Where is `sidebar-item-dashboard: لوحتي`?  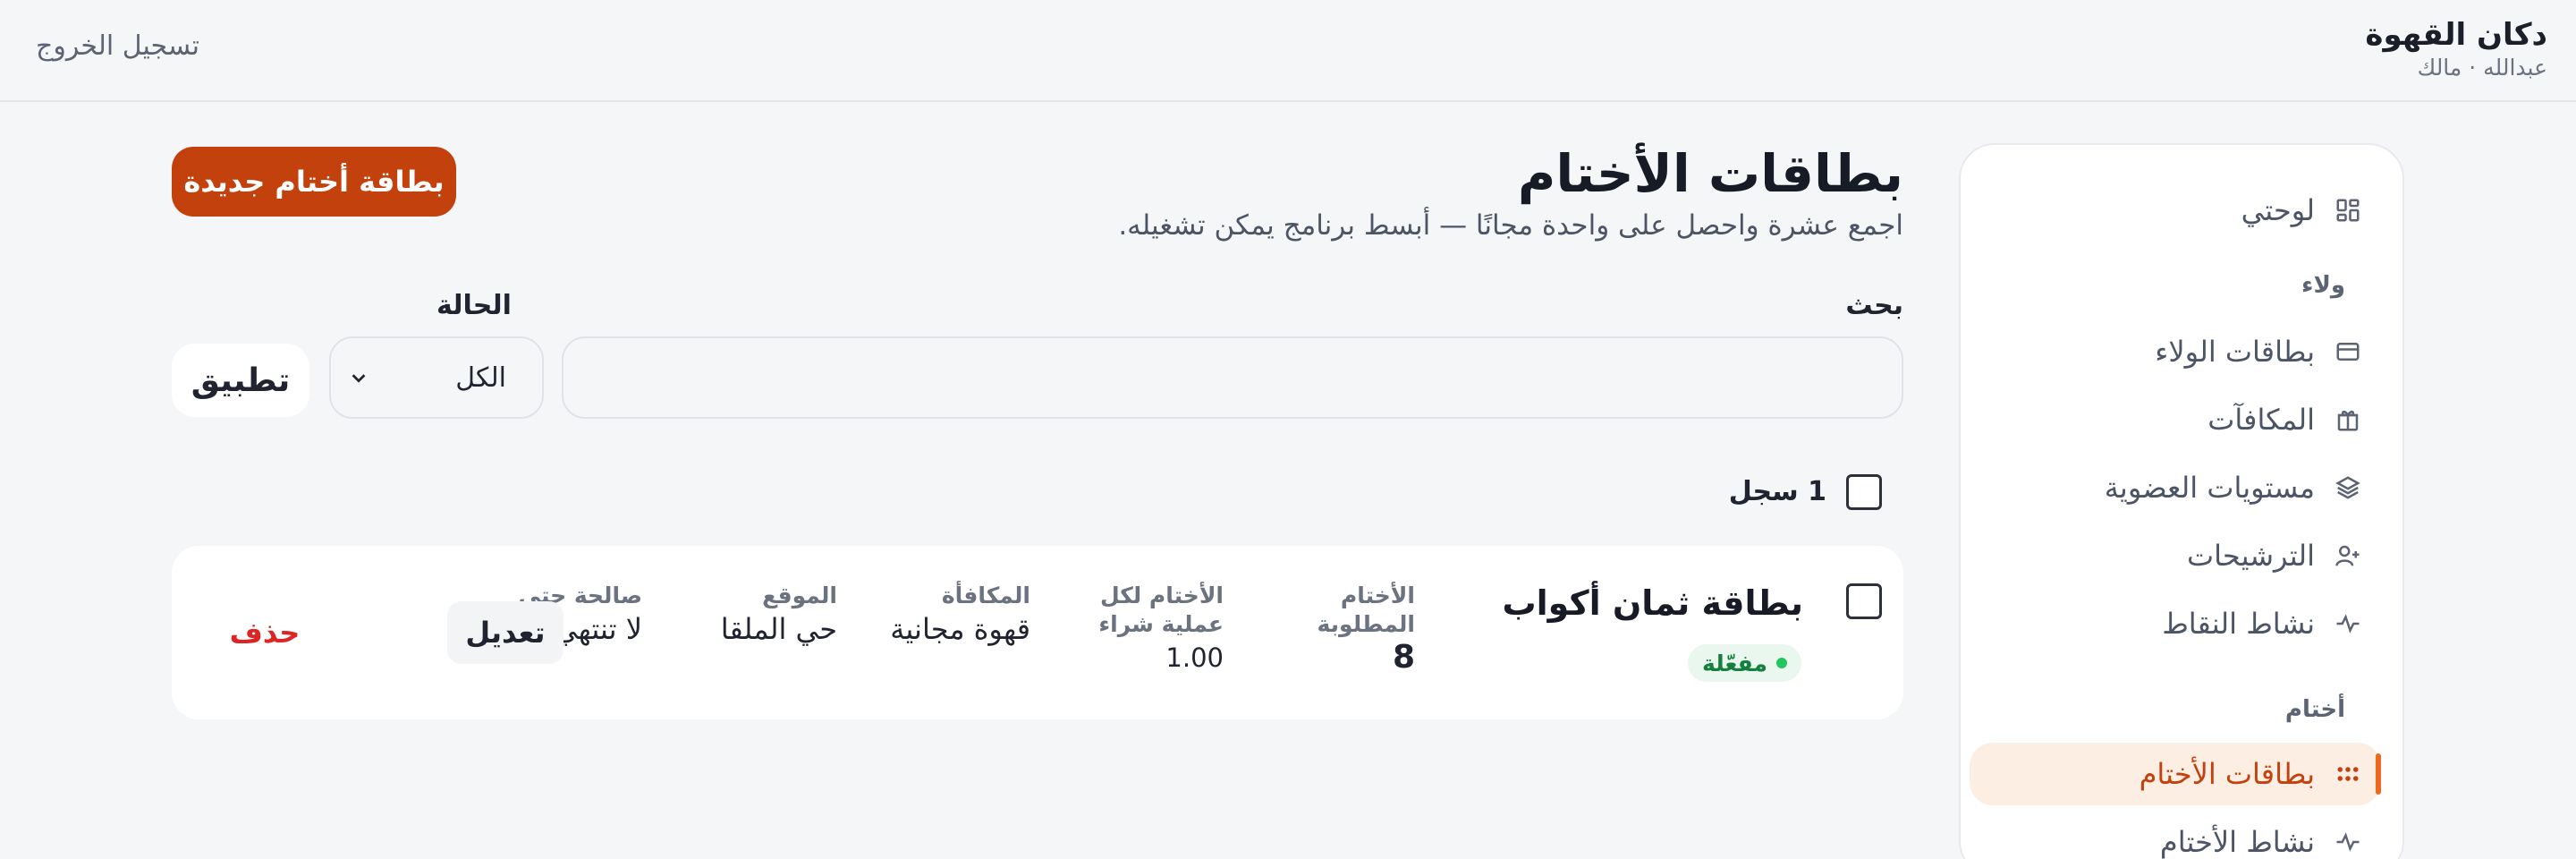
sidebar-item-dashboard: لوحتي is located at coordinates (2175, 210).